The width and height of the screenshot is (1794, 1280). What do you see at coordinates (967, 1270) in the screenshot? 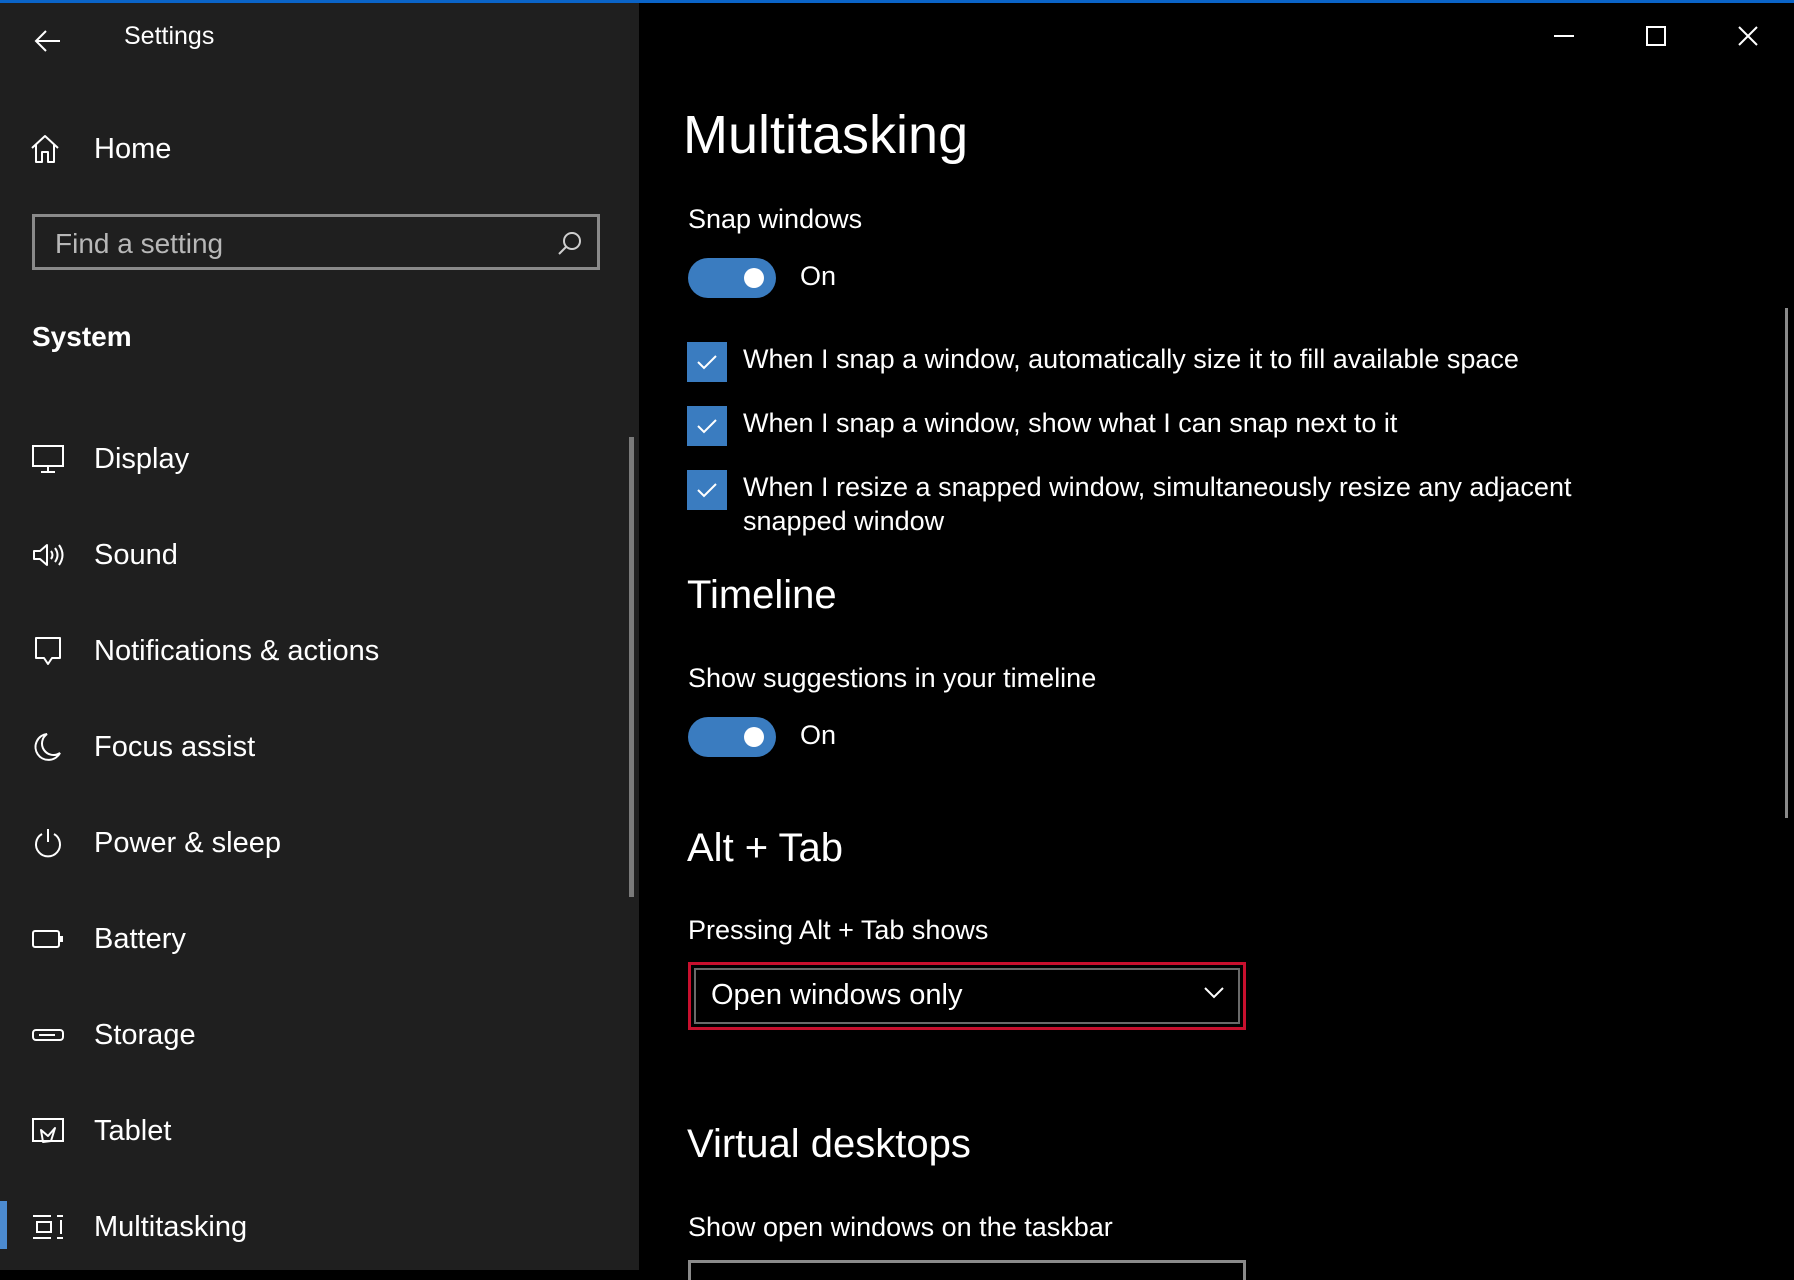
I see `virtual-desktops-taskbar-dropdown` at bounding box center [967, 1270].